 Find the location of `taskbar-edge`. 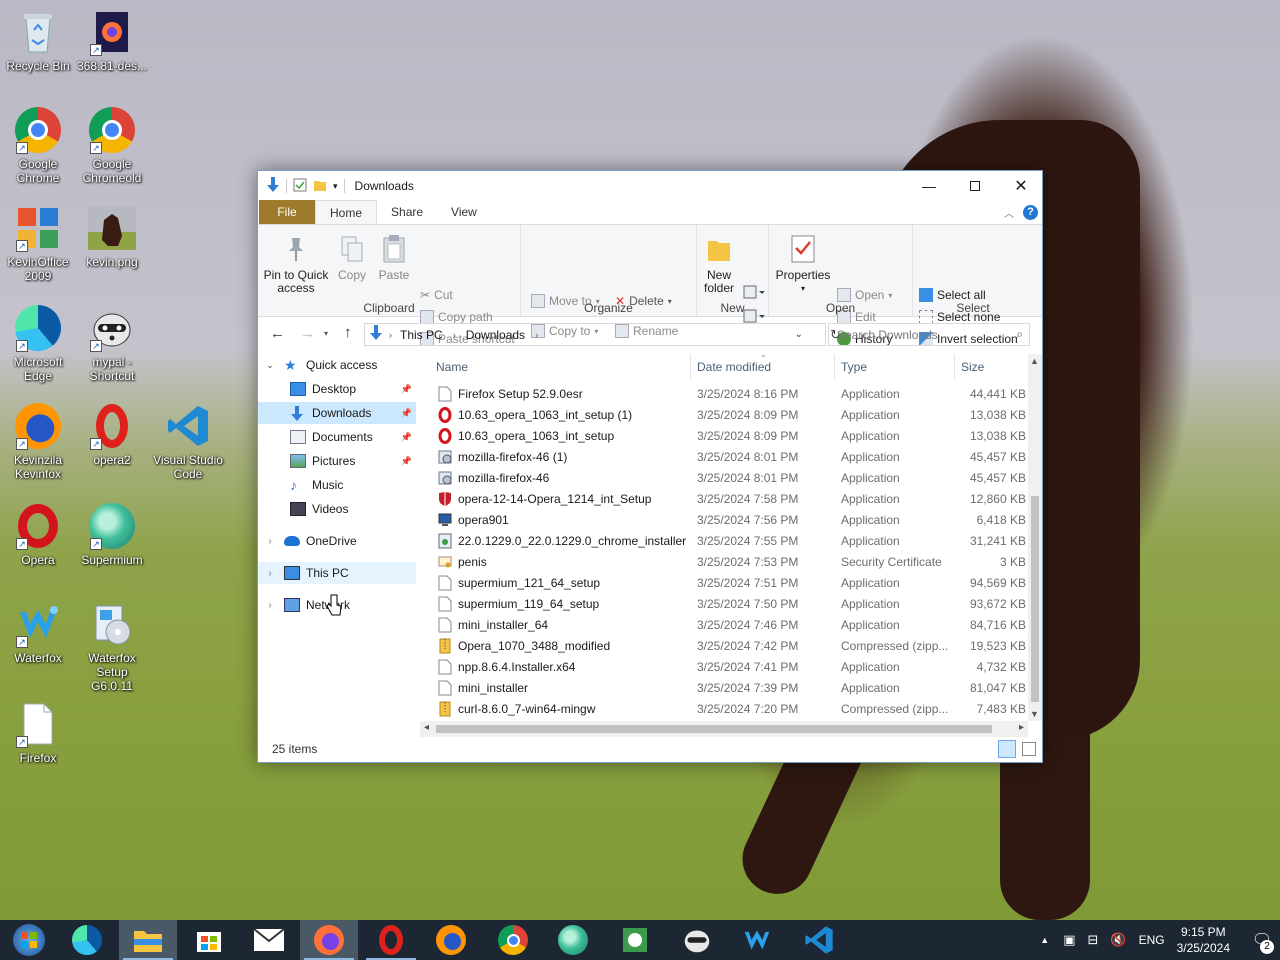

taskbar-edge is located at coordinates (87, 940).